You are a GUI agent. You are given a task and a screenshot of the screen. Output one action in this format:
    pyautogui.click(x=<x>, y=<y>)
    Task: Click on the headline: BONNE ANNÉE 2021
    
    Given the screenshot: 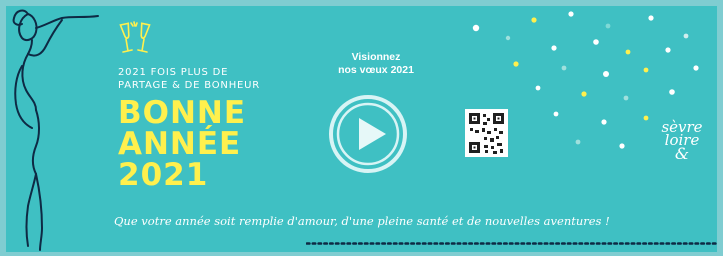 What is the action you would take?
    pyautogui.click(x=182, y=144)
    